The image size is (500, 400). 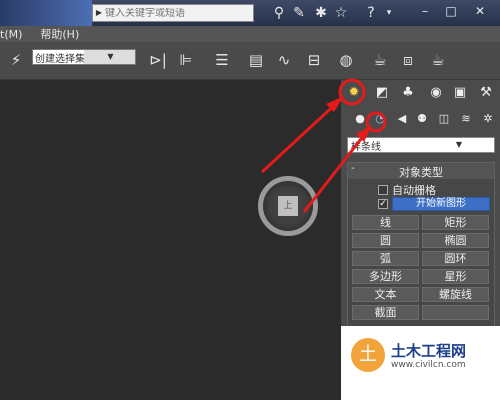 What do you see at coordinates (408, 93) in the screenshot?
I see `hierarchy-tab-icon: ♣` at bounding box center [408, 93].